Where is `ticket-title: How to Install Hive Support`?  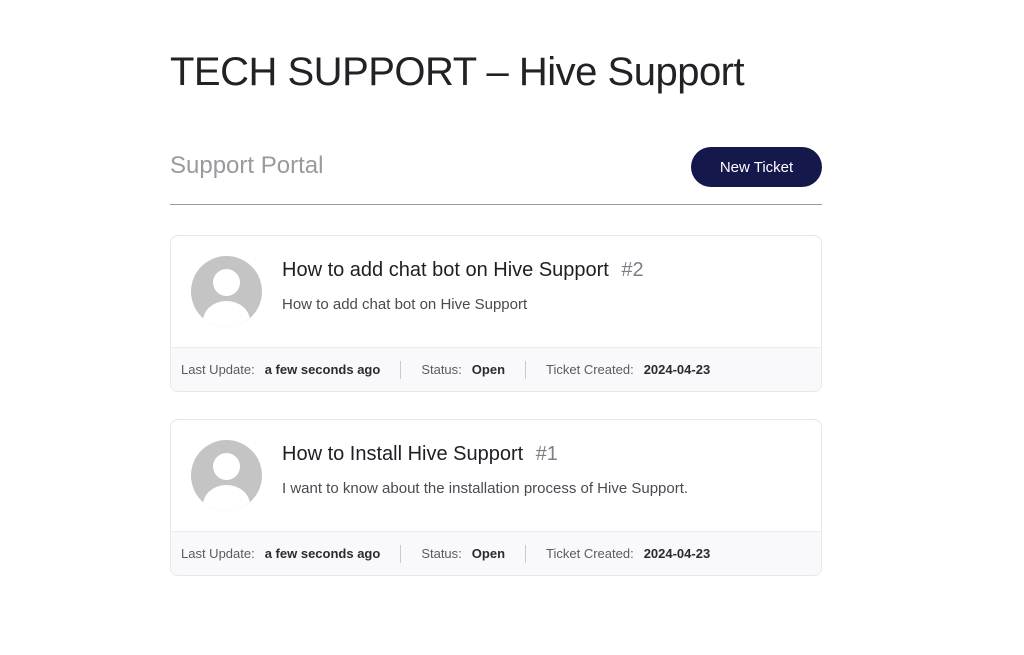
ticket-title: How to Install Hive Support is located at coordinates (402, 454).